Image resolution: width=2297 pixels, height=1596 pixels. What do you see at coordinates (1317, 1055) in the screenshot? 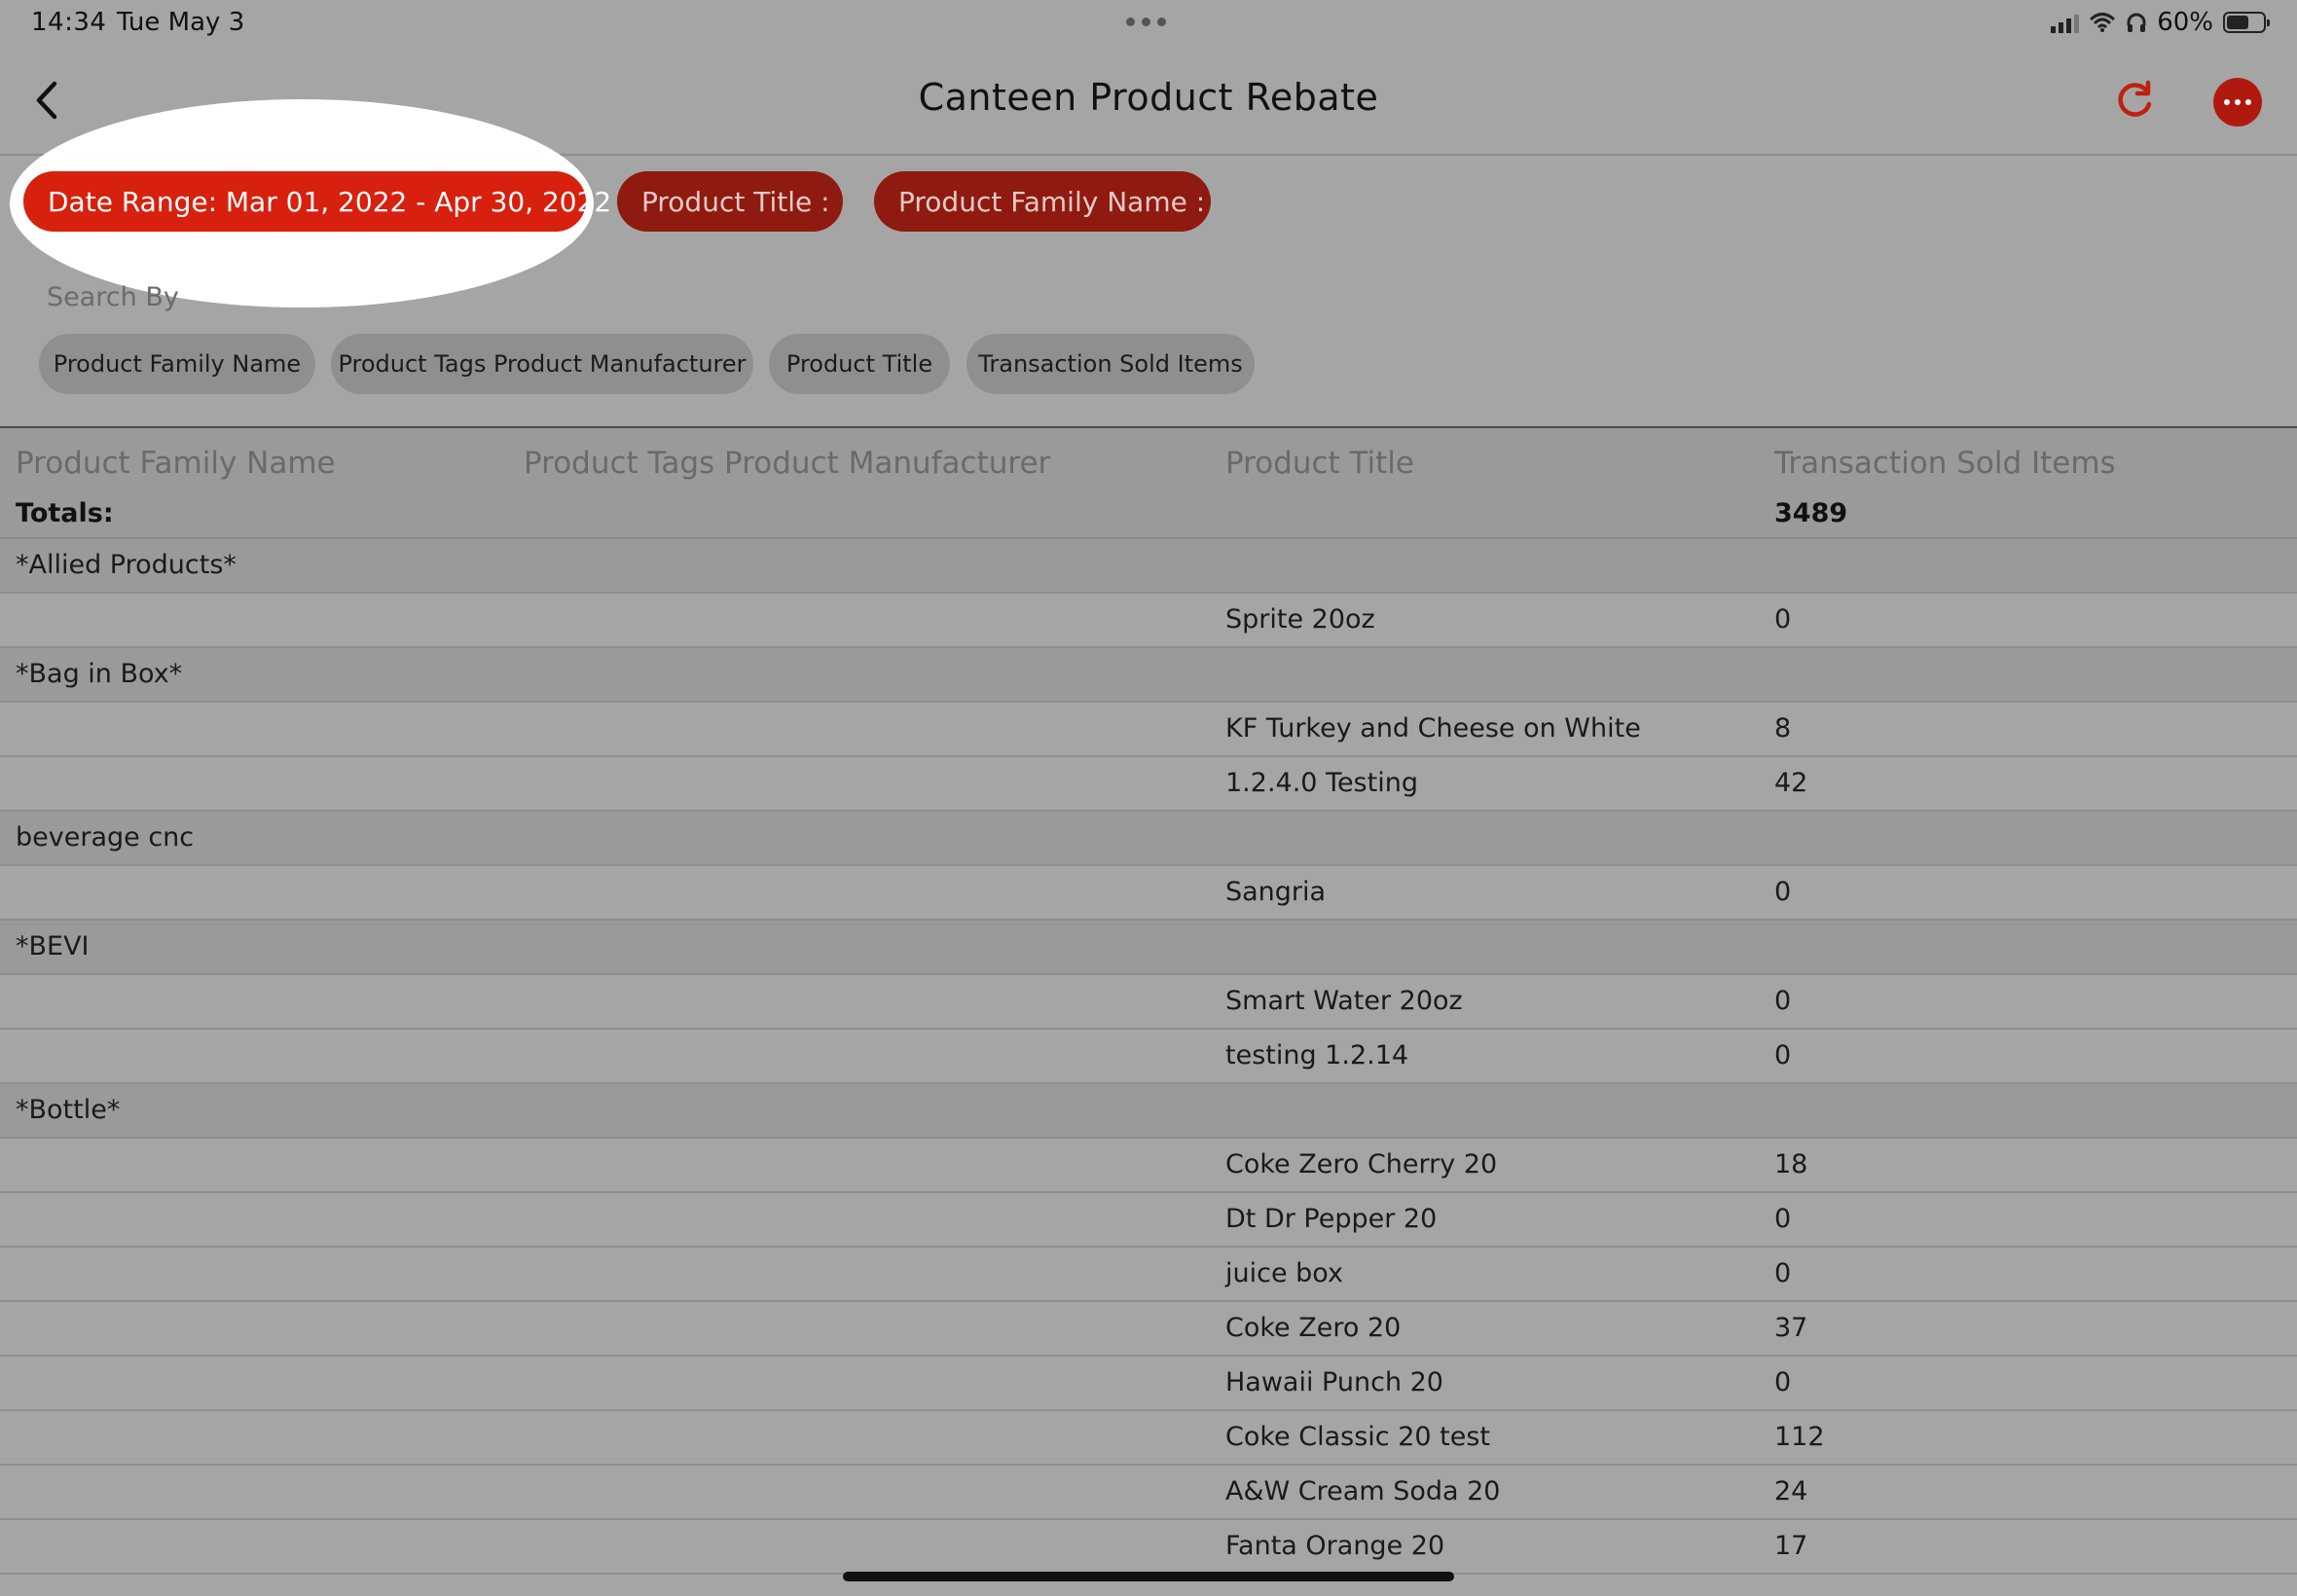
I see `product-title-cell: testing 1.2.14` at bounding box center [1317, 1055].